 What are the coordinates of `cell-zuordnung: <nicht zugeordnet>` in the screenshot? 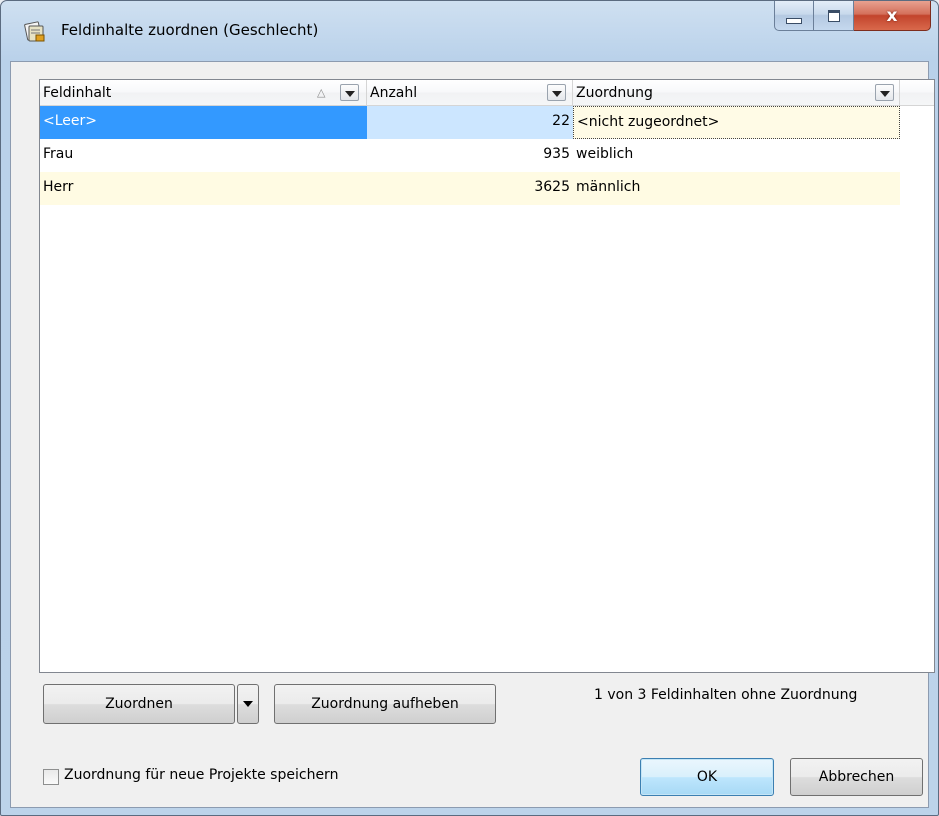 It's located at (736, 122).